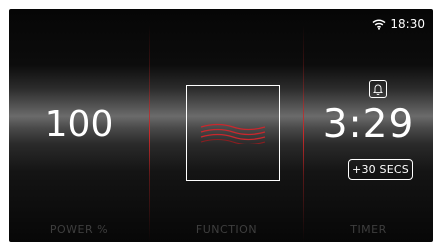 The height and width of the screenshot is (251, 441). I want to click on alarm-button, so click(378, 89).